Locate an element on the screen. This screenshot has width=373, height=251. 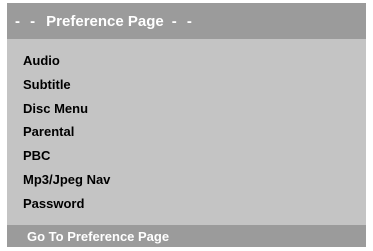
menu-item-mp3-jpeg-nav: Mp3/Jpeg Nav is located at coordinates (66, 180).